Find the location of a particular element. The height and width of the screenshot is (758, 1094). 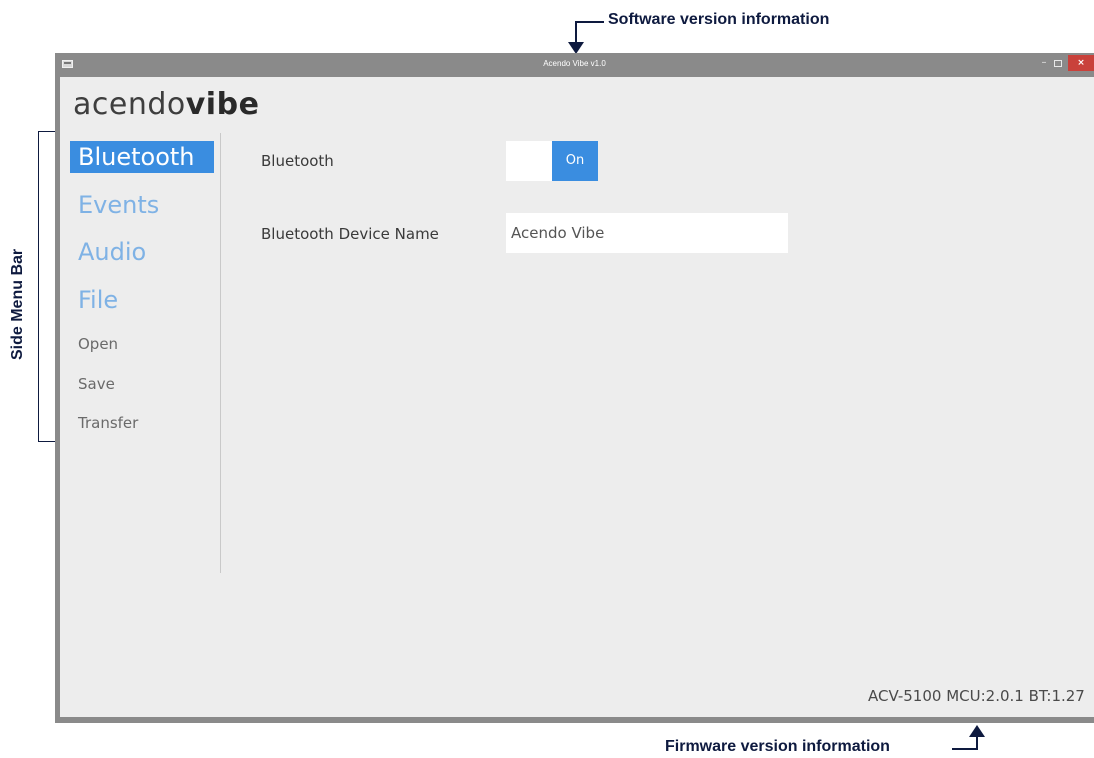

toggle-on-segment: On is located at coordinates (575, 161).